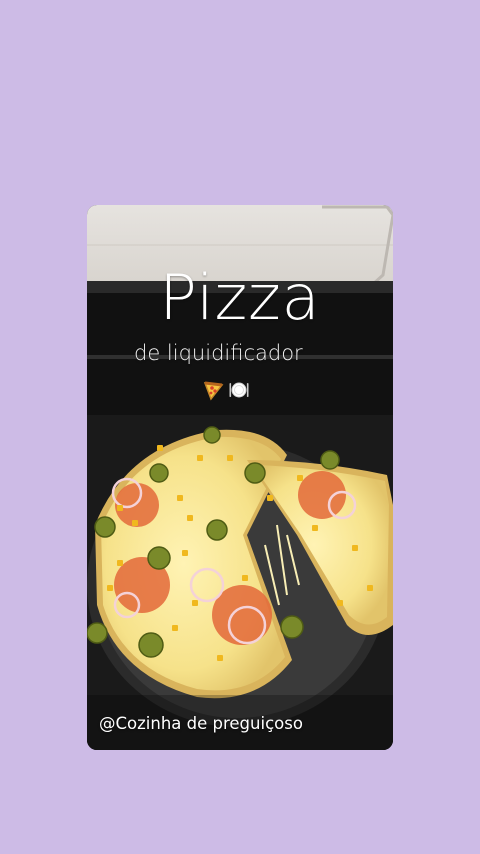  What do you see at coordinates (240, 297) in the screenshot?
I see `story-title: Pizza` at bounding box center [240, 297].